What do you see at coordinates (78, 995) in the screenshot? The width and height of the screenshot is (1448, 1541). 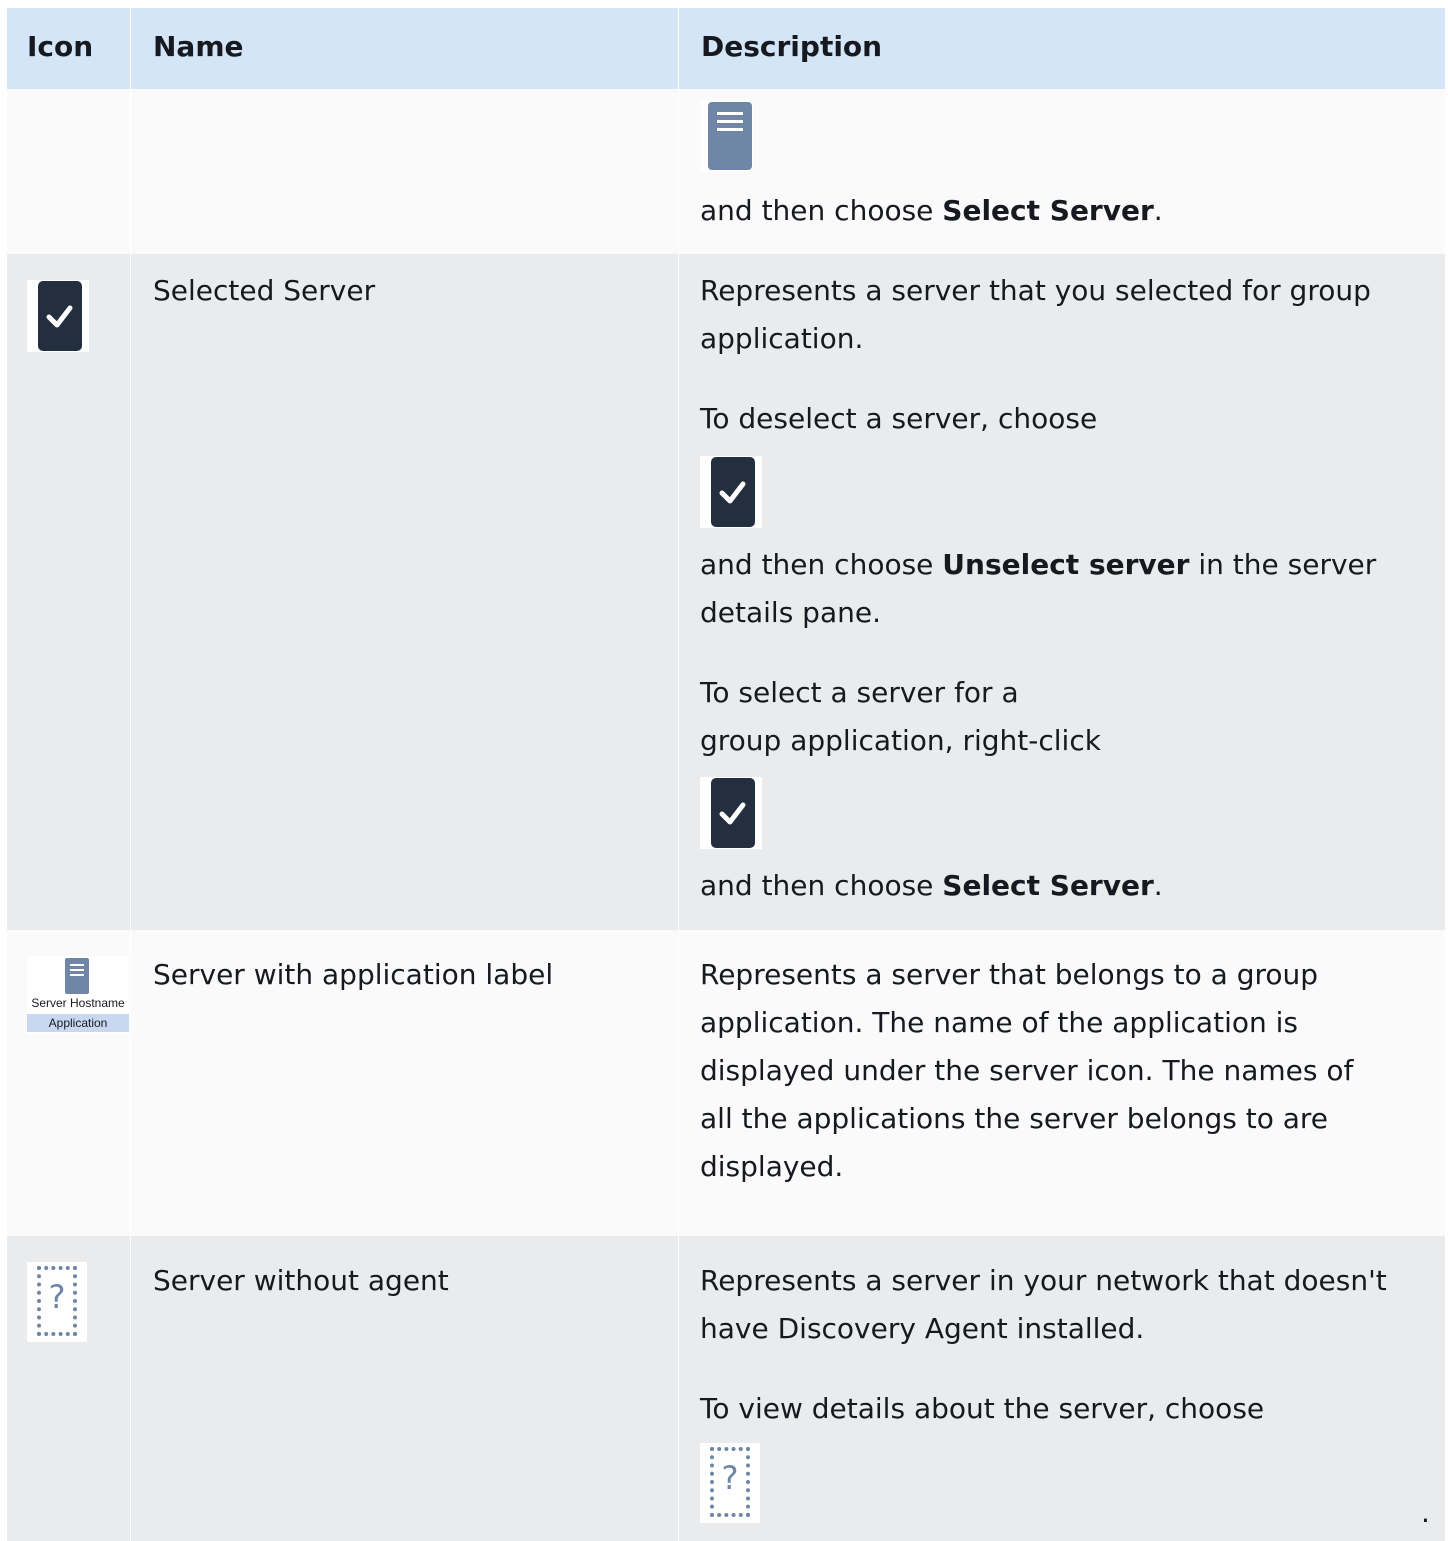 I see `server-with-application-label-icon: Server Hostname Application` at bounding box center [78, 995].